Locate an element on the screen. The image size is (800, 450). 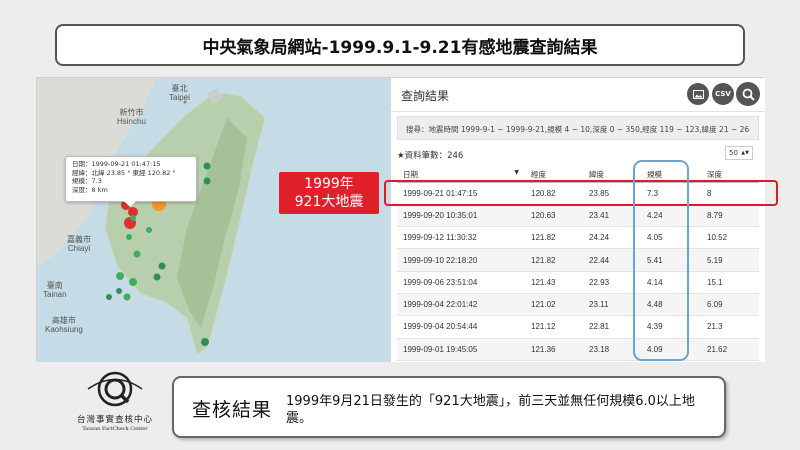
popup-time: 日期：1999-09-21 01:47:15 is located at coordinates (116, 164).